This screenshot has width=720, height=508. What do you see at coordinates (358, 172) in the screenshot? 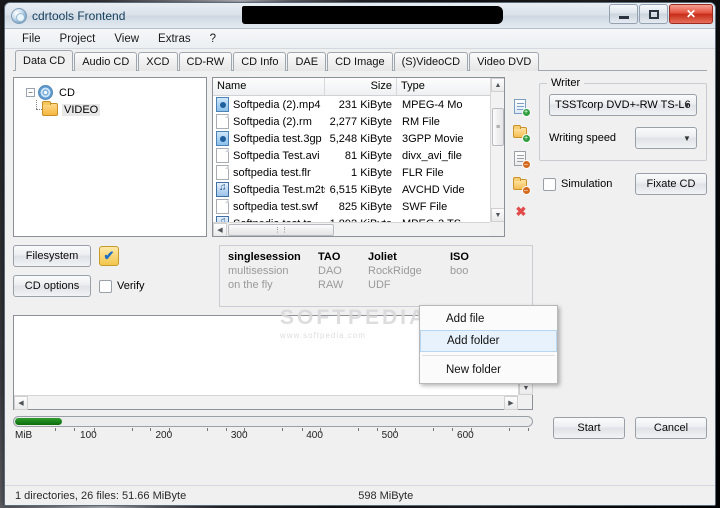
I see `table-row: softpedia test.flr 1 KiByte FLR File` at bounding box center [358, 172].